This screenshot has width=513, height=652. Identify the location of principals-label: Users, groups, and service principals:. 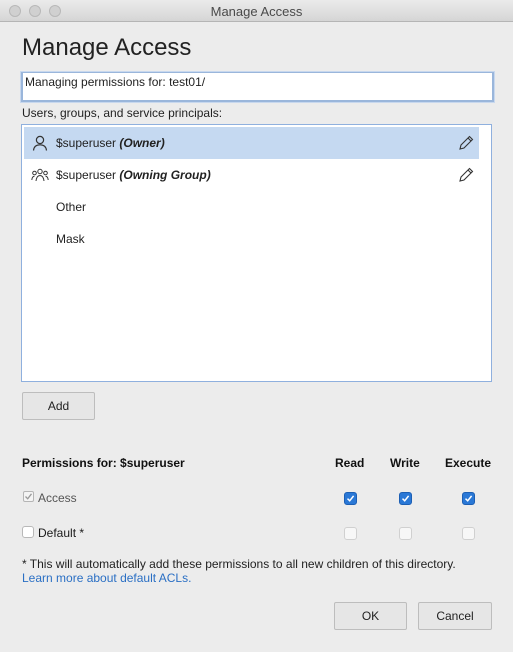
(122, 113).